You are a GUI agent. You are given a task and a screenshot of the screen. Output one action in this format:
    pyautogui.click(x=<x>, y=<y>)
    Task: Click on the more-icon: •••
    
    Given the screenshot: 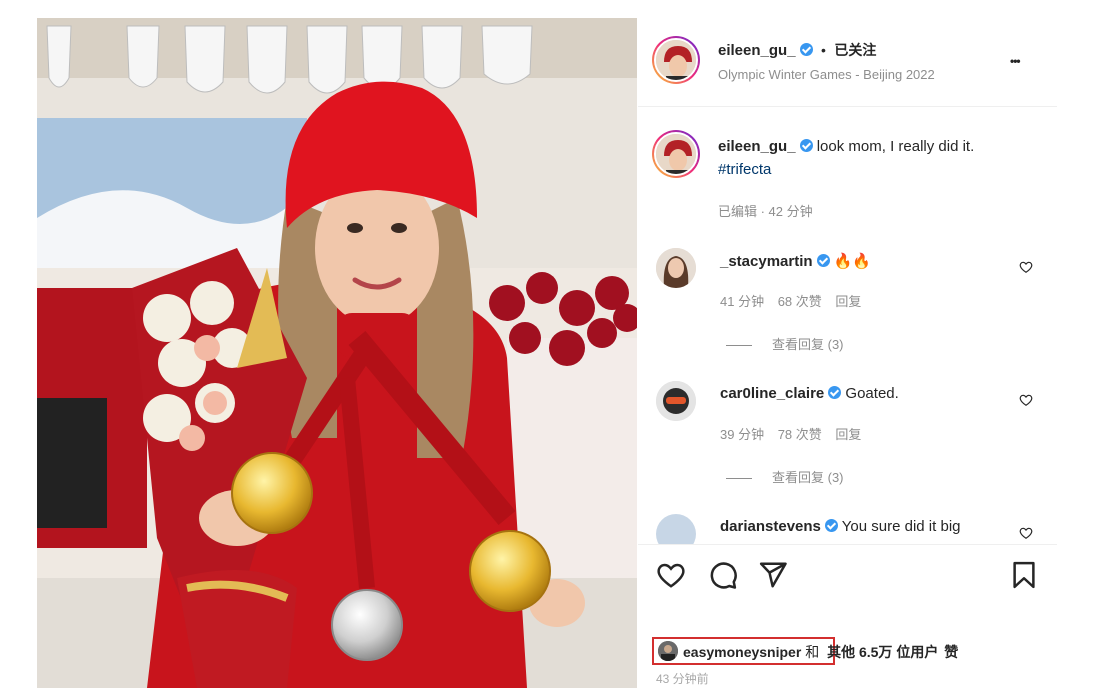 What is the action you would take?
    pyautogui.click(x=1015, y=61)
    